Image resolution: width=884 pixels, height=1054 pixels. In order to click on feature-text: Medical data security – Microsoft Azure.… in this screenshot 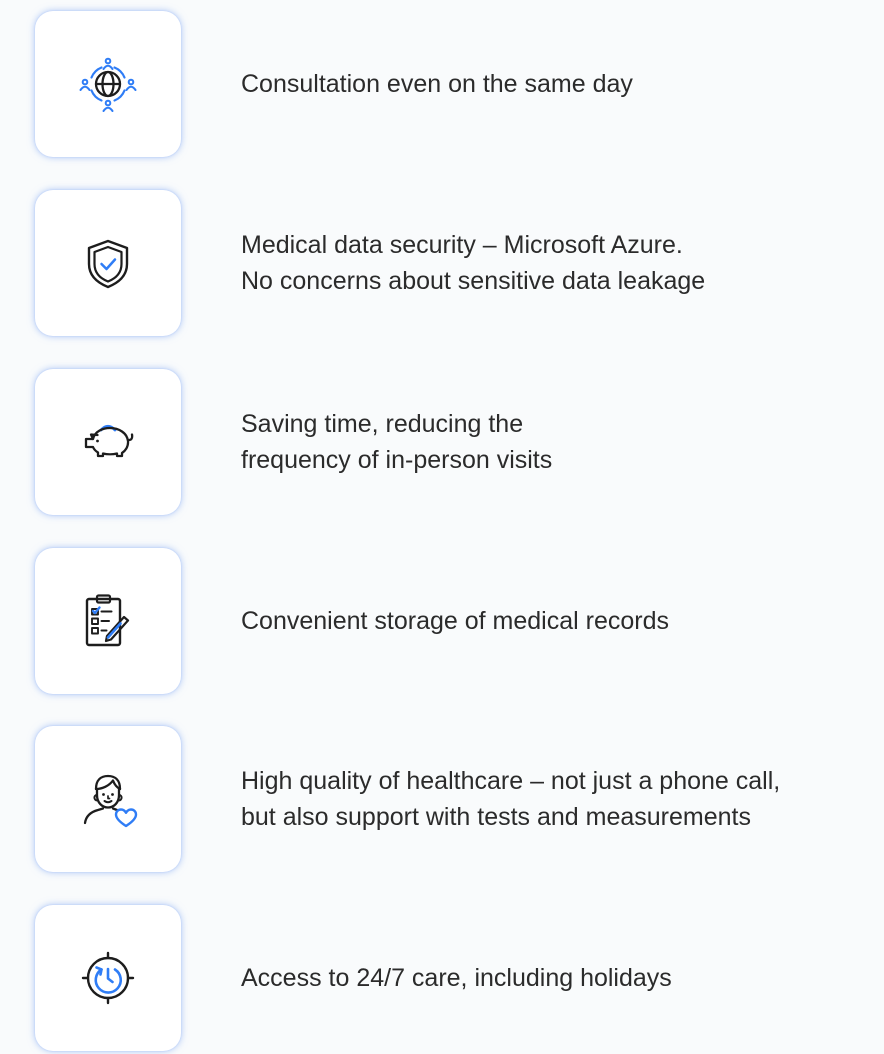, I will do `click(473, 263)`.